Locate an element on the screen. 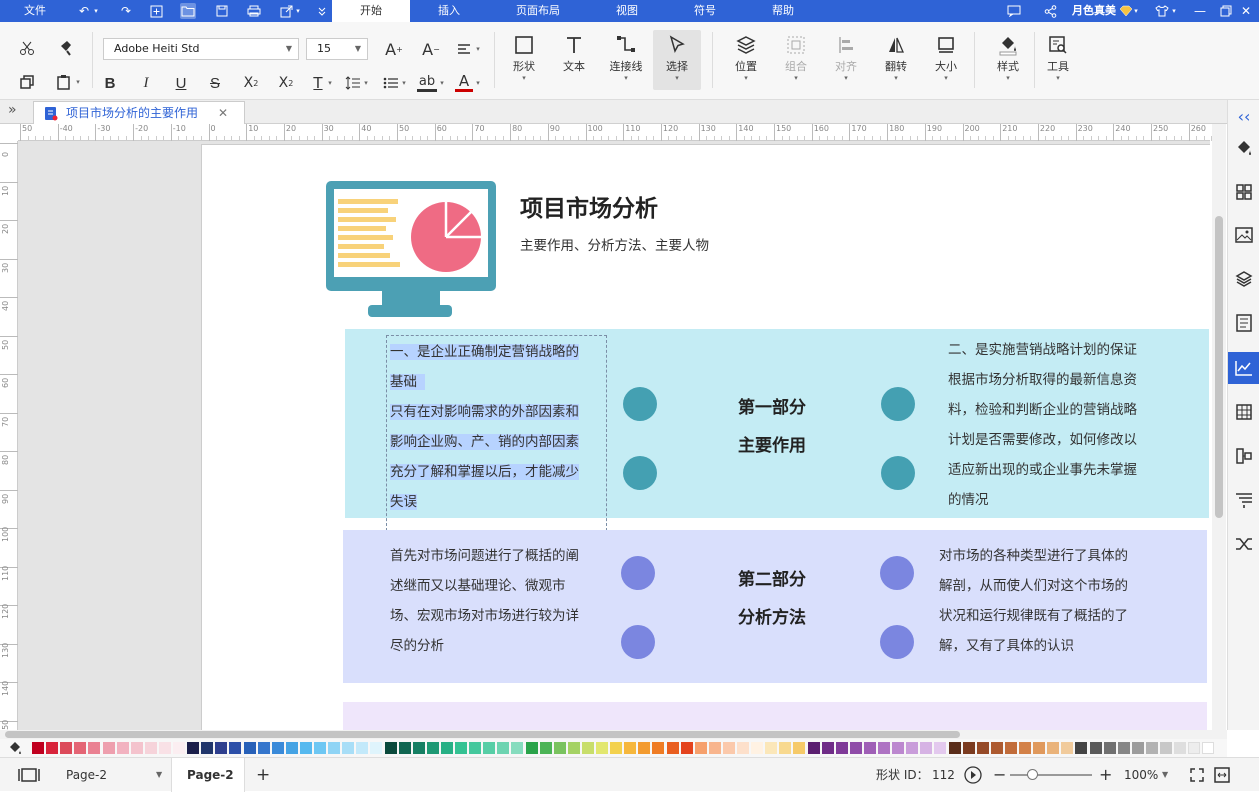 This screenshot has width=1259, height=792. font-color-icon: A is located at coordinates (464, 83).